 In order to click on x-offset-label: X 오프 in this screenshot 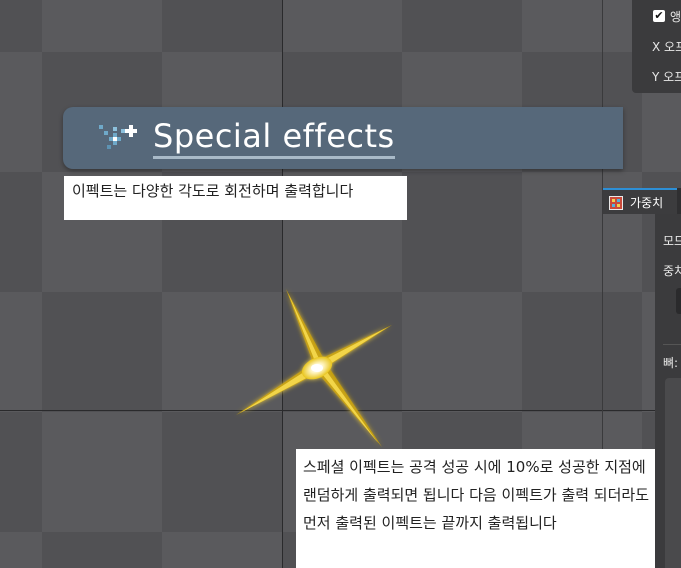, I will do `click(666, 47)`.